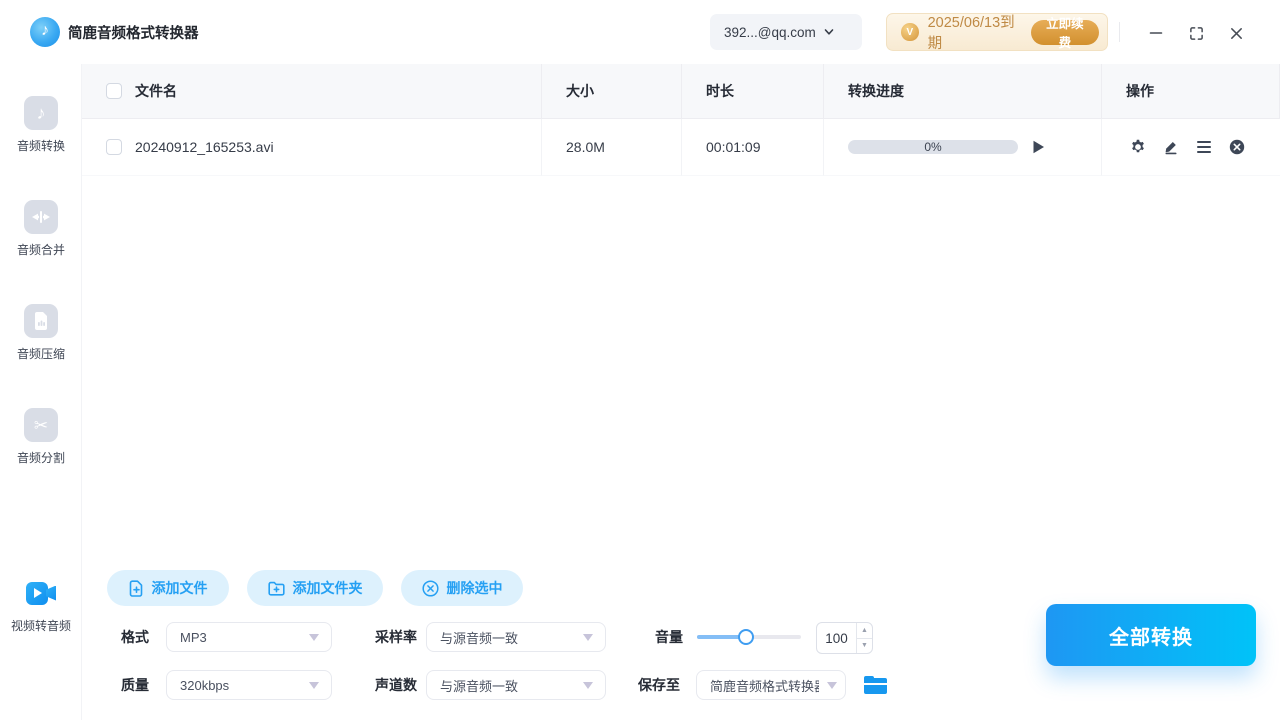 The image size is (1280, 720). What do you see at coordinates (612, 91) in the screenshot?
I see `header-size: 大小` at bounding box center [612, 91].